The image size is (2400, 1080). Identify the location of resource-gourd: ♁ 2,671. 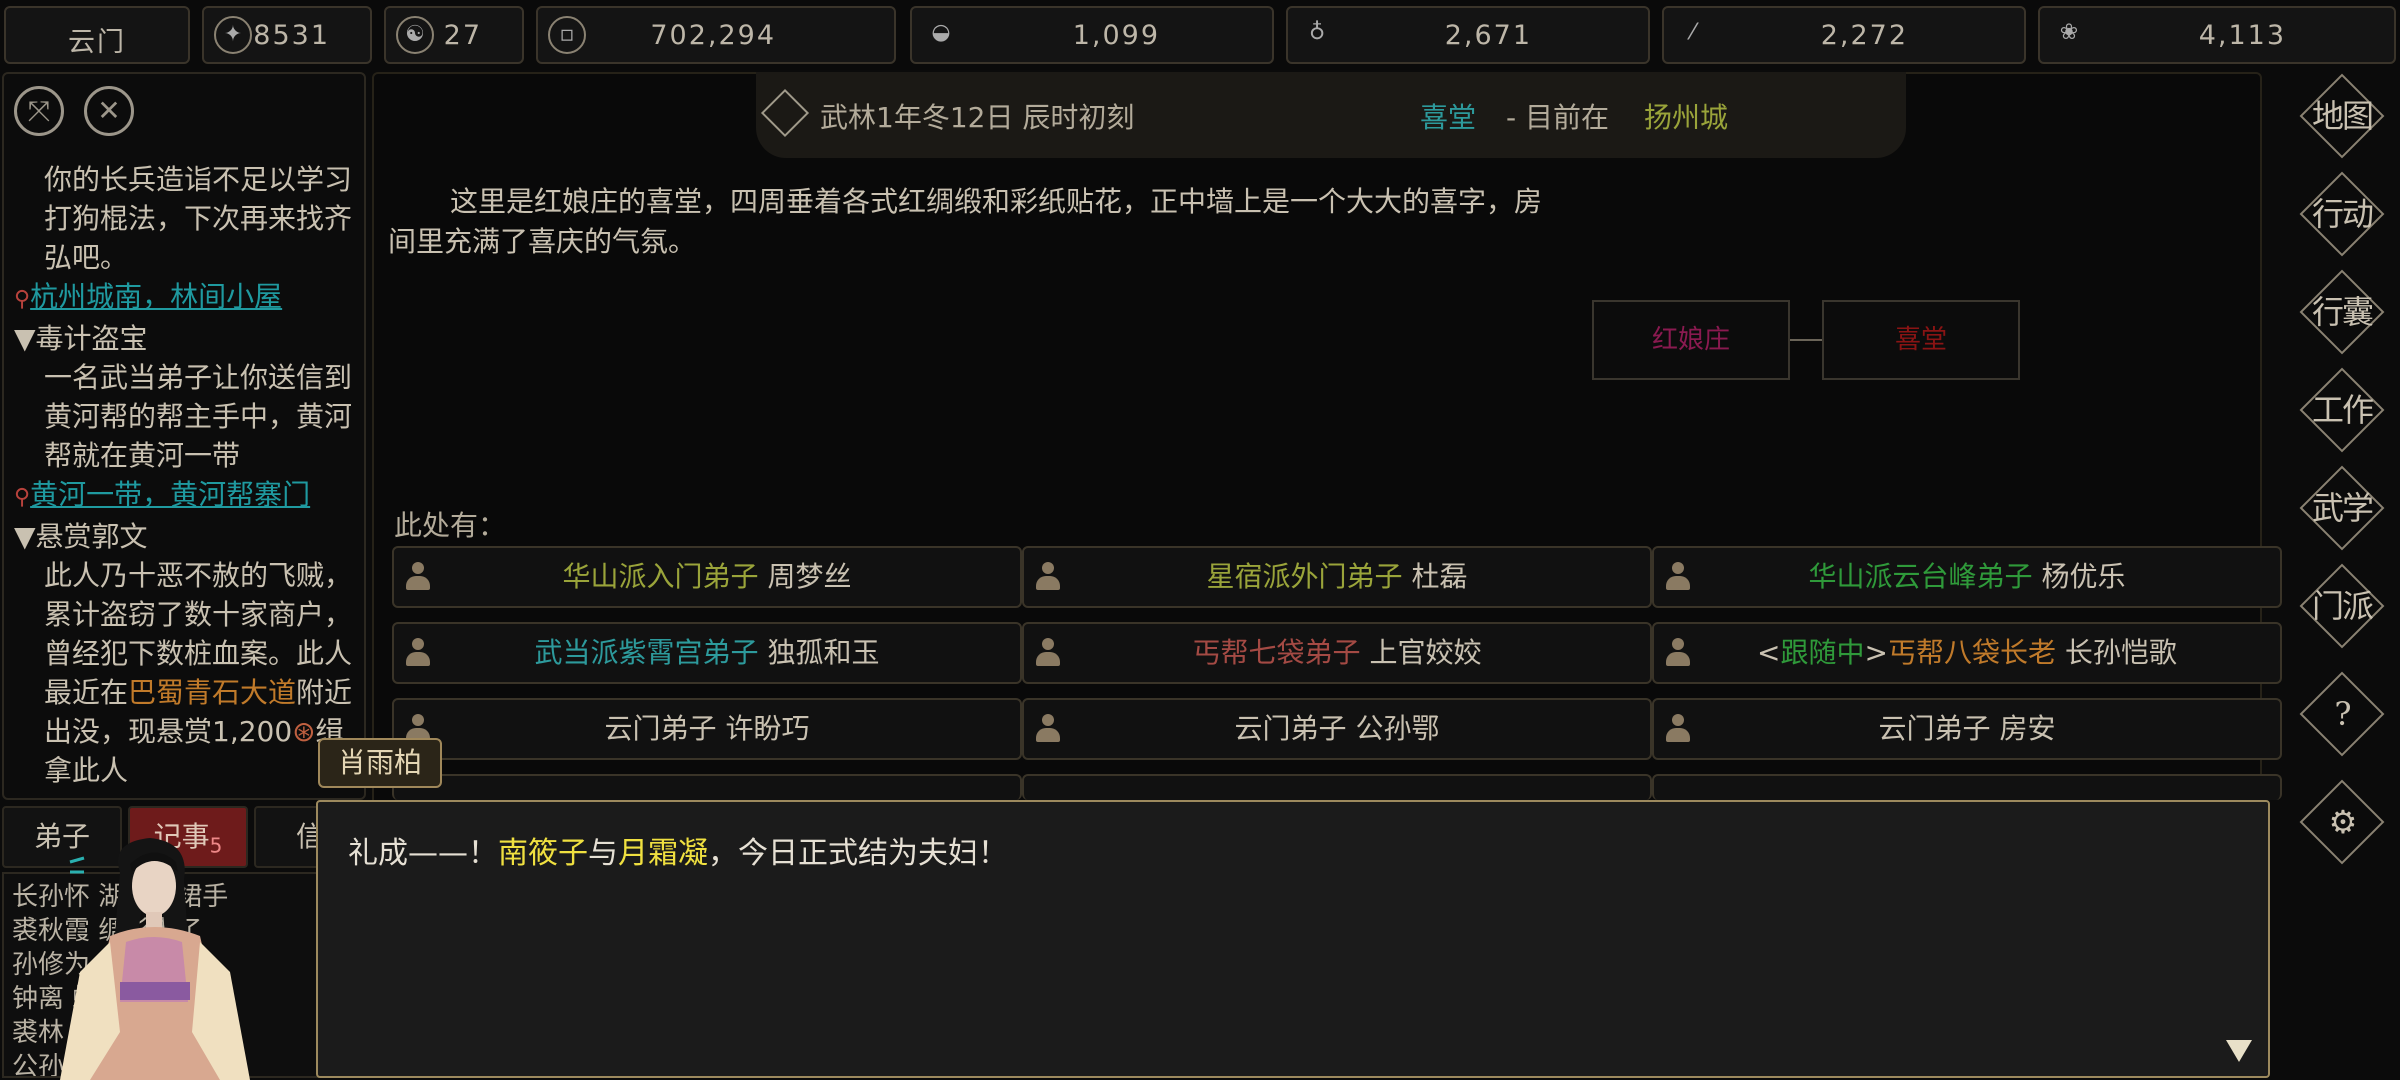
(1468, 35).